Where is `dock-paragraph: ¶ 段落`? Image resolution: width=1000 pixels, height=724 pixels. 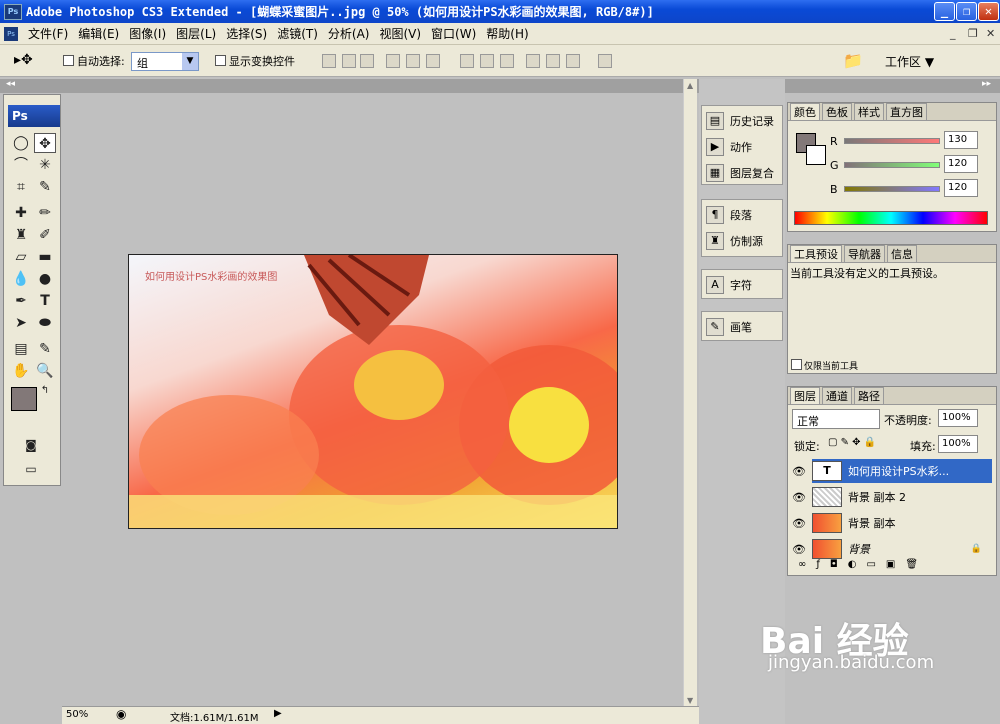 dock-paragraph: ¶ 段落 is located at coordinates (729, 215).